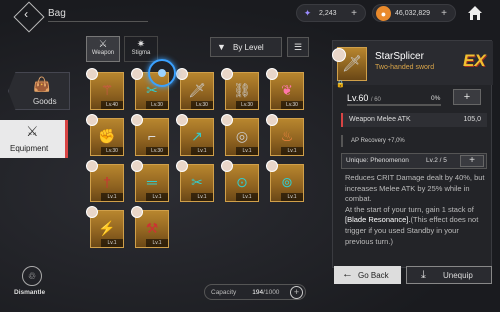 This screenshot has height=312, width=500. I want to click on selection-cursor, so click(162, 73).